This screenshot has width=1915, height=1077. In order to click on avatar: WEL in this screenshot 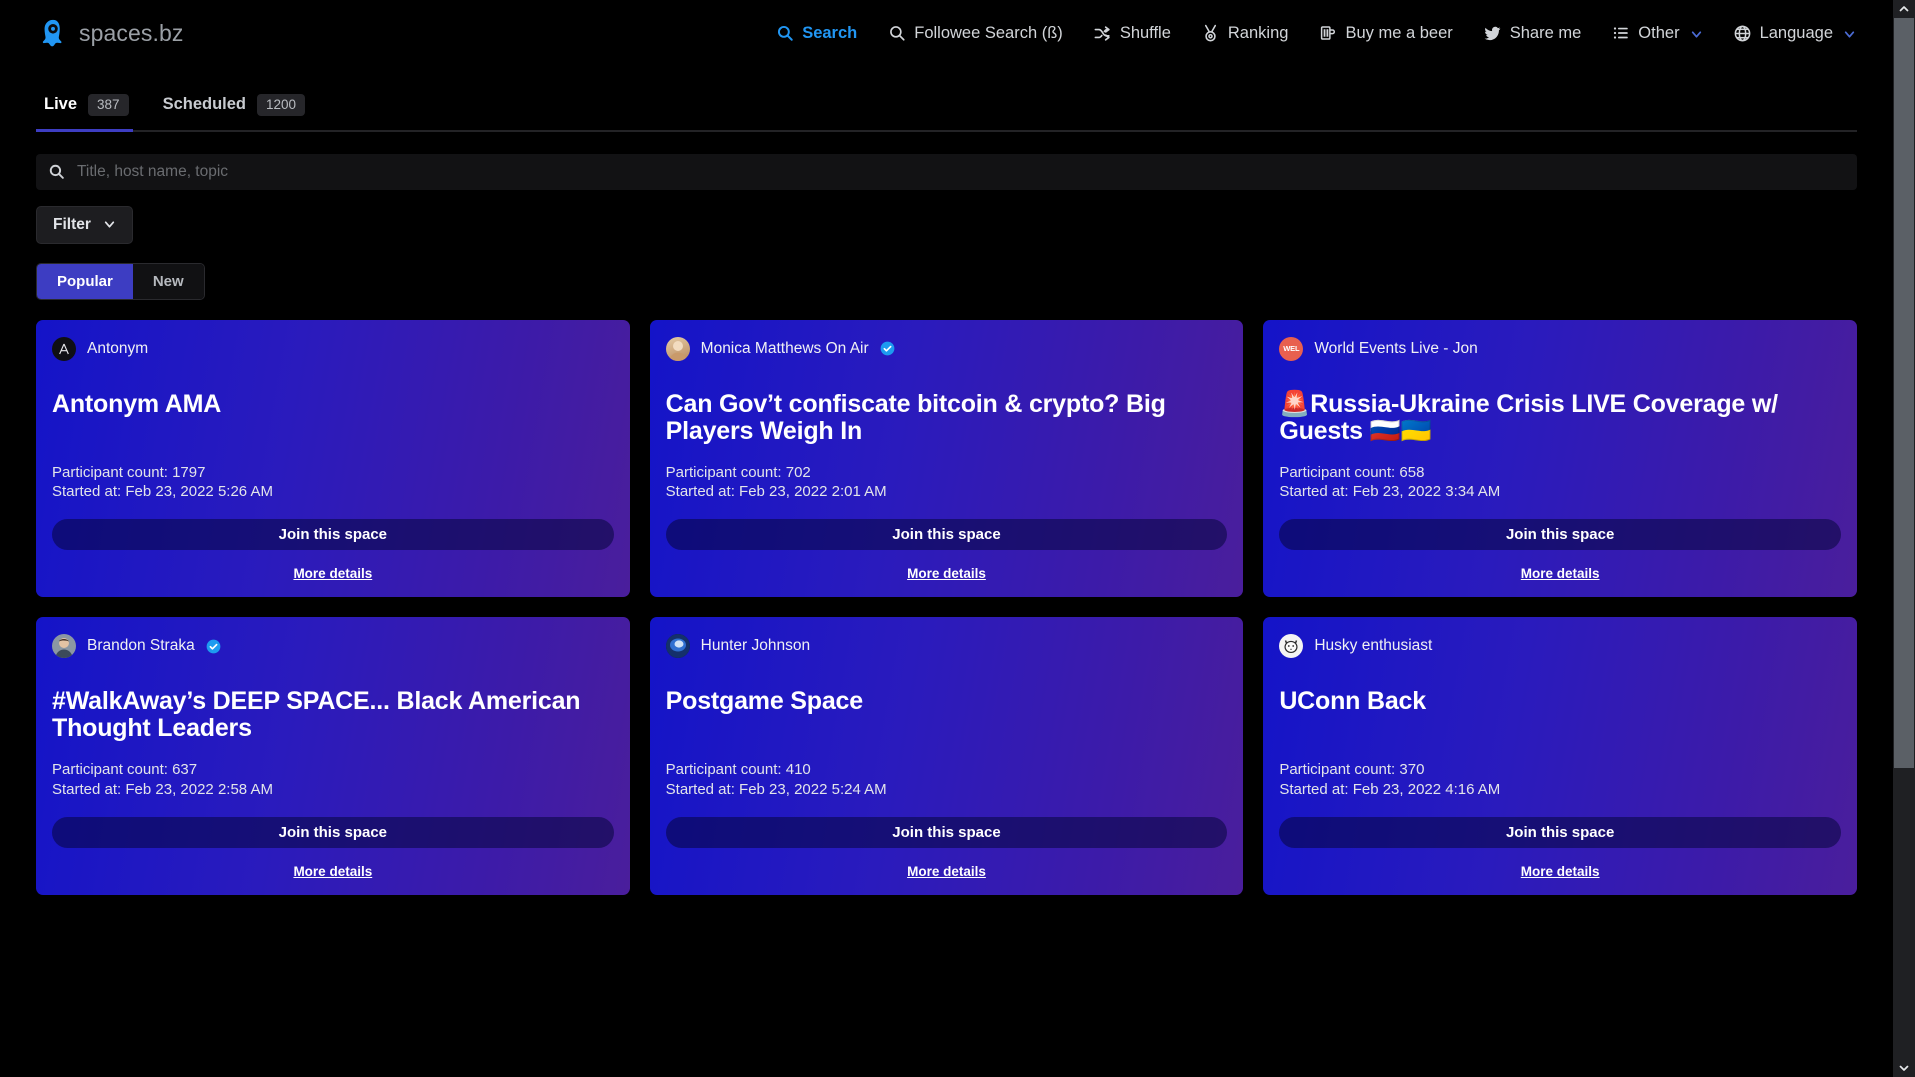, I will do `click(1291, 348)`.